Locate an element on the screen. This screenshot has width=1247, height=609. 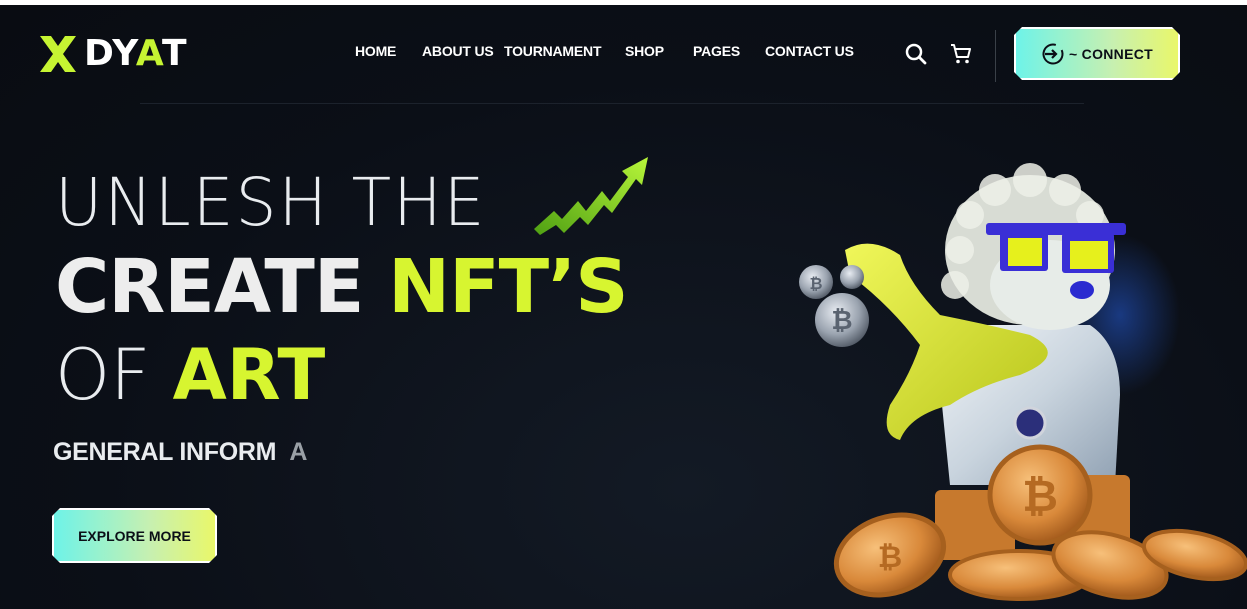
hero-title-line3: OF ART is located at coordinates (190, 375).